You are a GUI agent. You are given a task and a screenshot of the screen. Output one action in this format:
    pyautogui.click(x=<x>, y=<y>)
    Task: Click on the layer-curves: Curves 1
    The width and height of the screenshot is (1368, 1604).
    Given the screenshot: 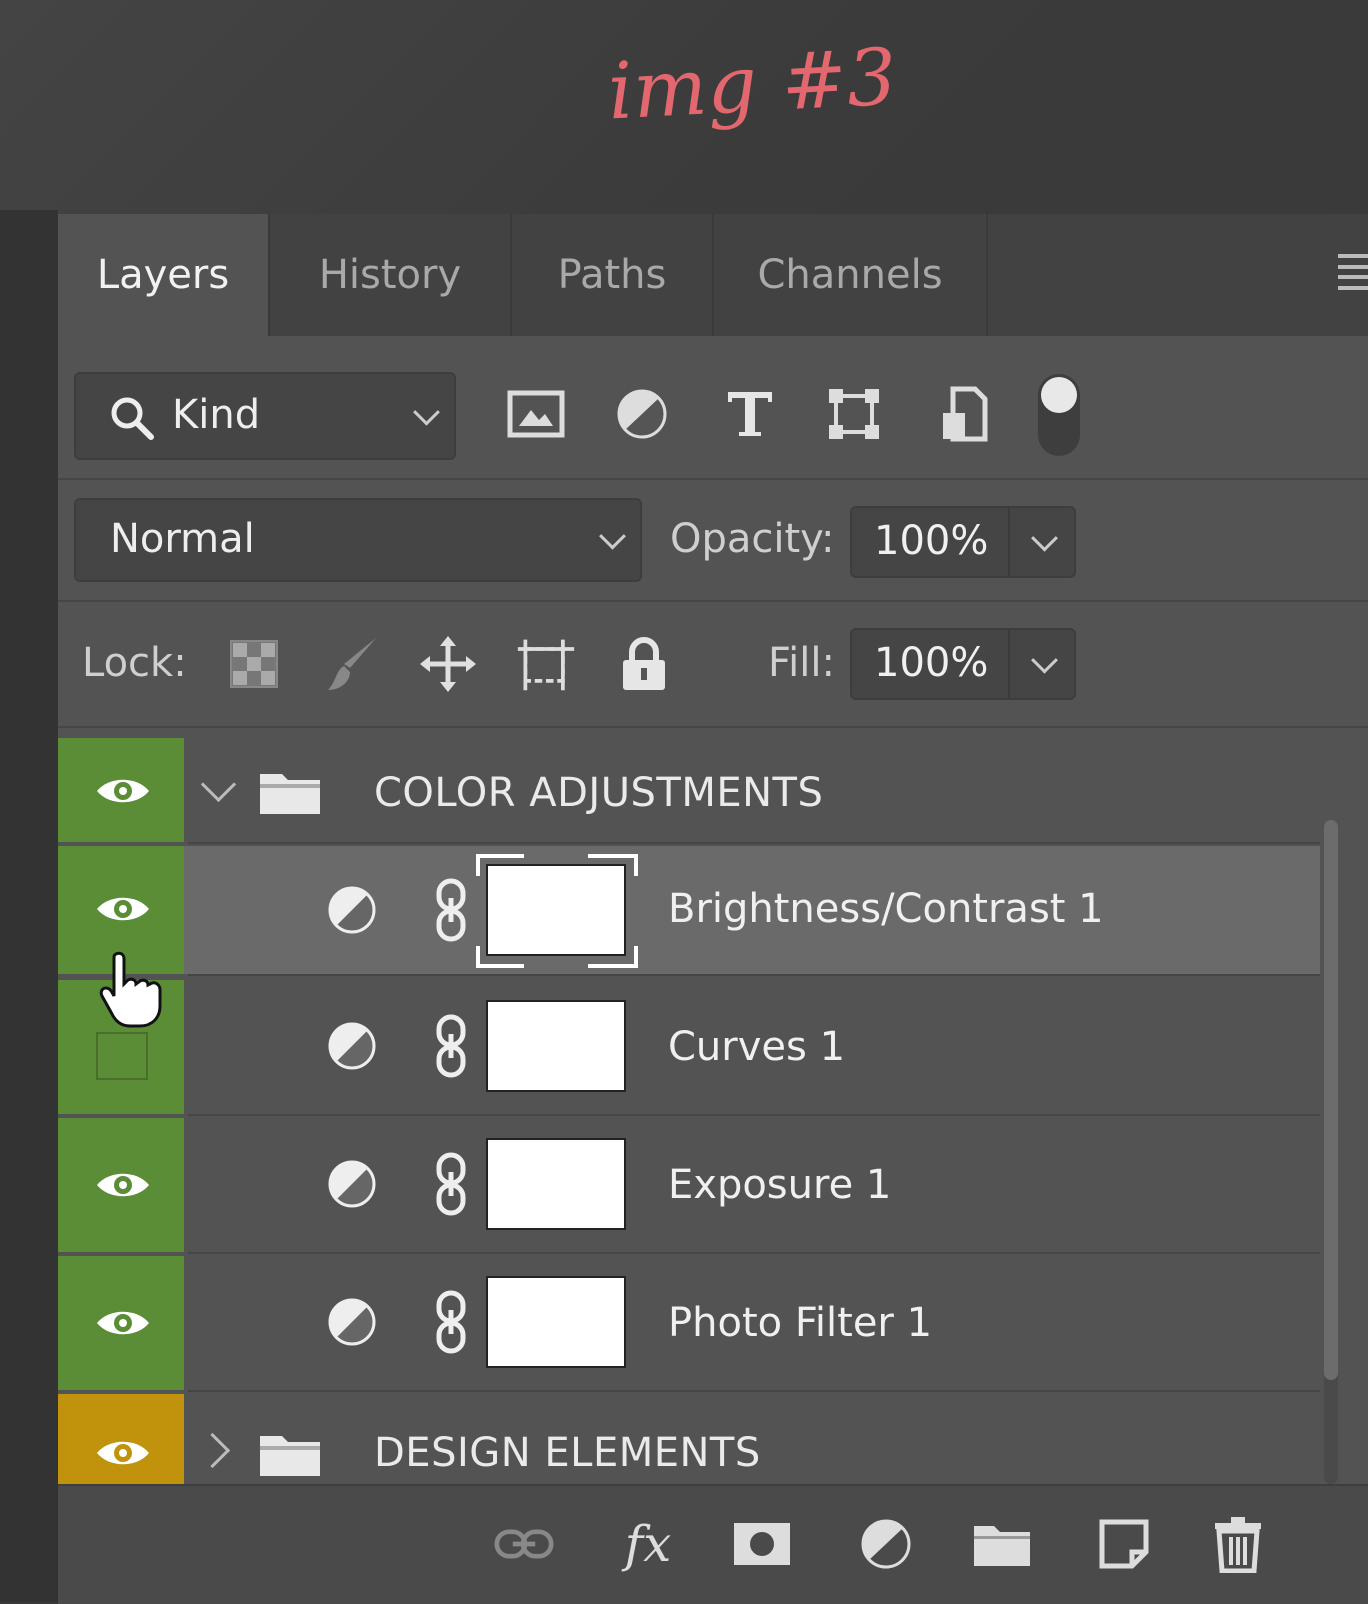 What is the action you would take?
    pyautogui.click(x=689, y=1047)
    